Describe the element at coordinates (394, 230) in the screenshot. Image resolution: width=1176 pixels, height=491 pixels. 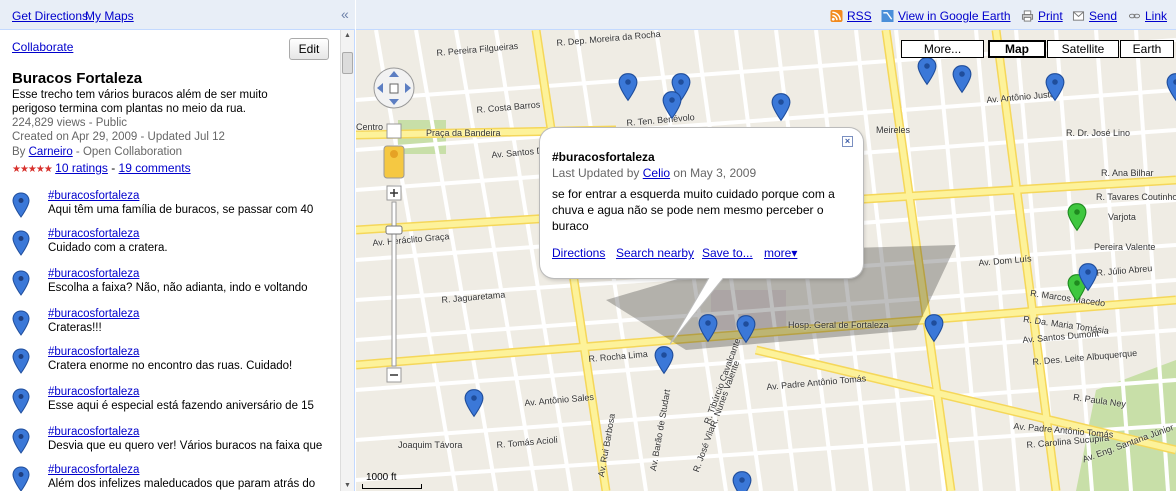
I see `zoom-slider-handle` at that location.